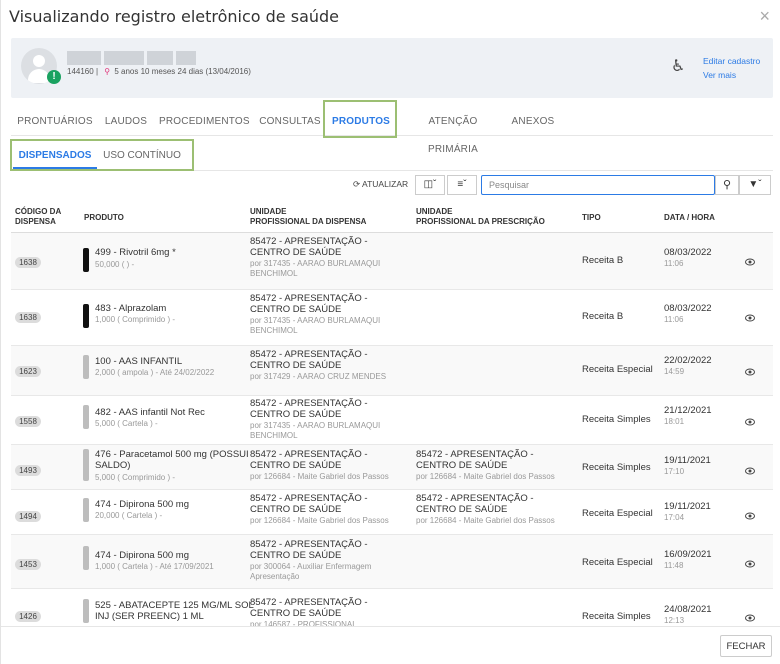  What do you see at coordinates (204, 122) in the screenshot?
I see `tab-procedimentos: PROCEDIMENTOS` at bounding box center [204, 122].